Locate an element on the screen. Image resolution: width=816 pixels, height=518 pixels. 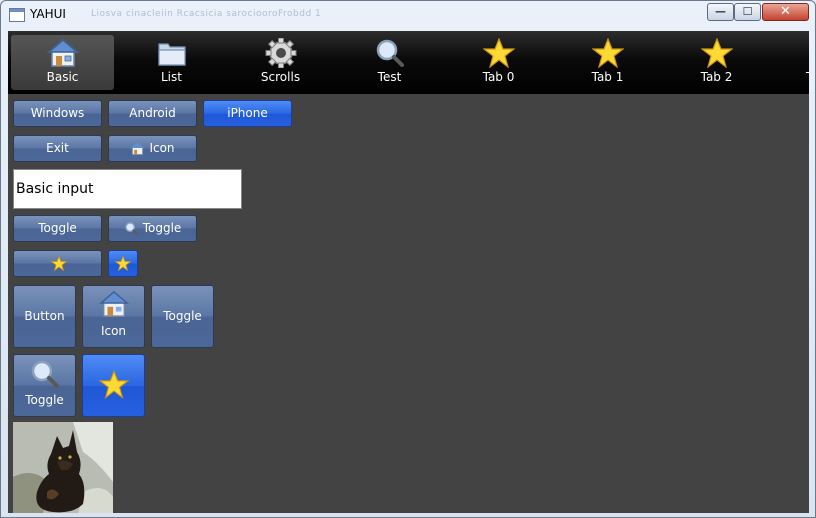
big-icon-button: Icon is located at coordinates (113, 316).